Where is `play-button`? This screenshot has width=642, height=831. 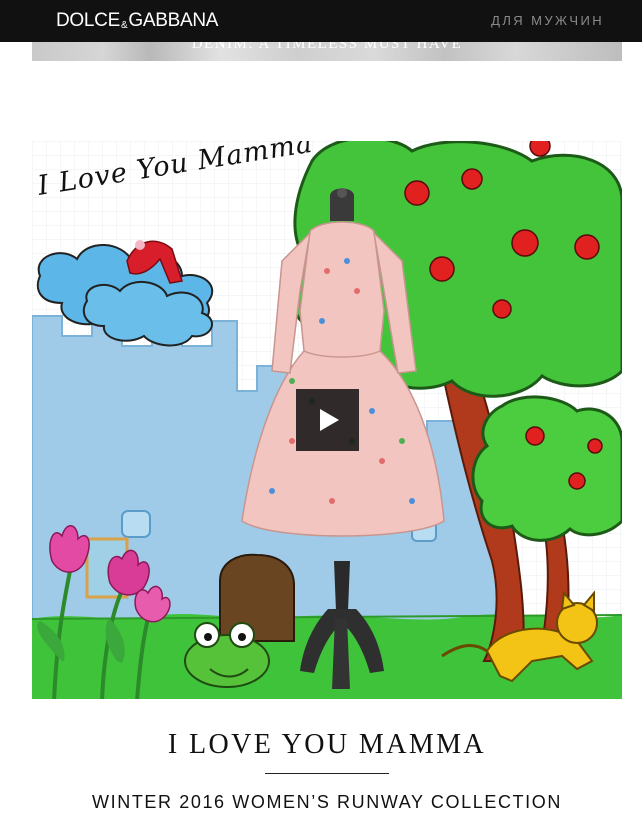 play-button is located at coordinates (327, 420).